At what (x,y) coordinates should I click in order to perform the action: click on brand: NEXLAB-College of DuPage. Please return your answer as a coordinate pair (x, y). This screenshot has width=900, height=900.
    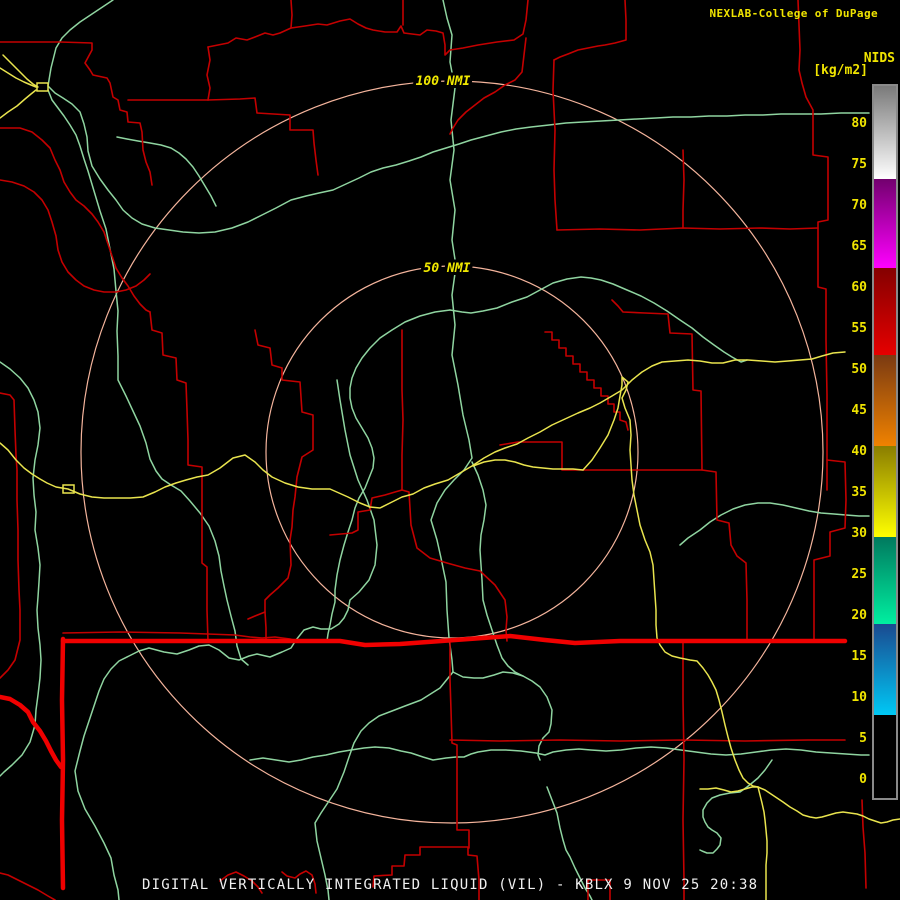
    Looking at the image, I should click on (803, 13).